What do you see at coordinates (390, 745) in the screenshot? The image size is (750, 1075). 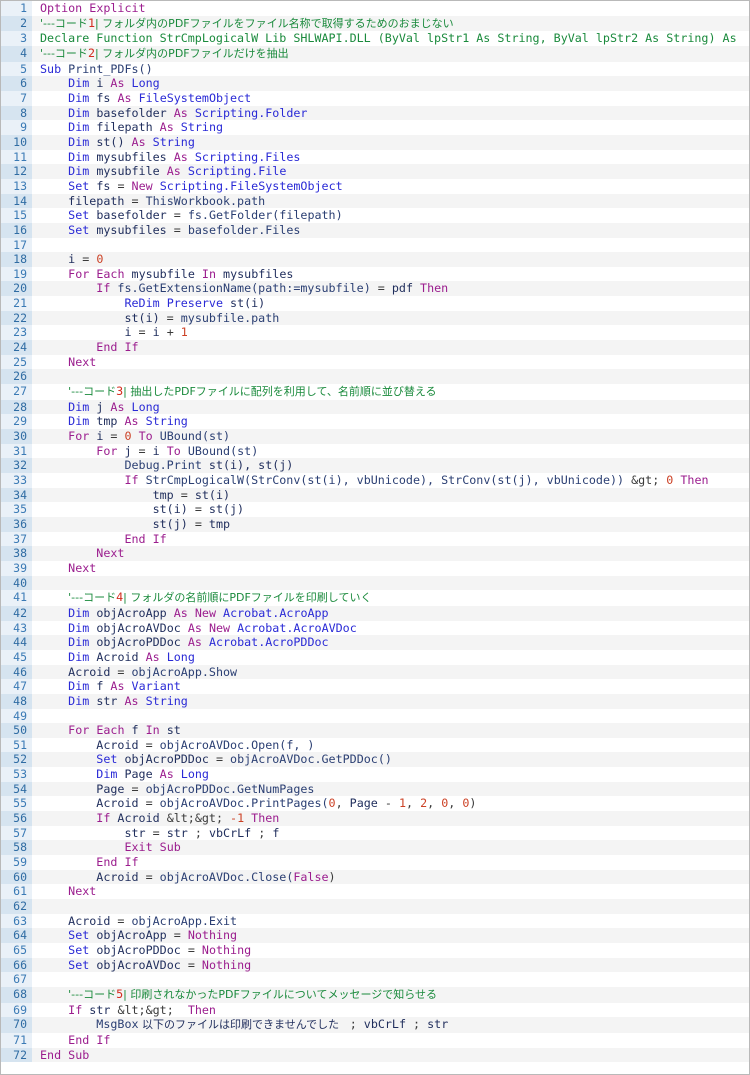 I see `code-text: Acroid = objAcroAVDoc.Open(f, )` at bounding box center [390, 745].